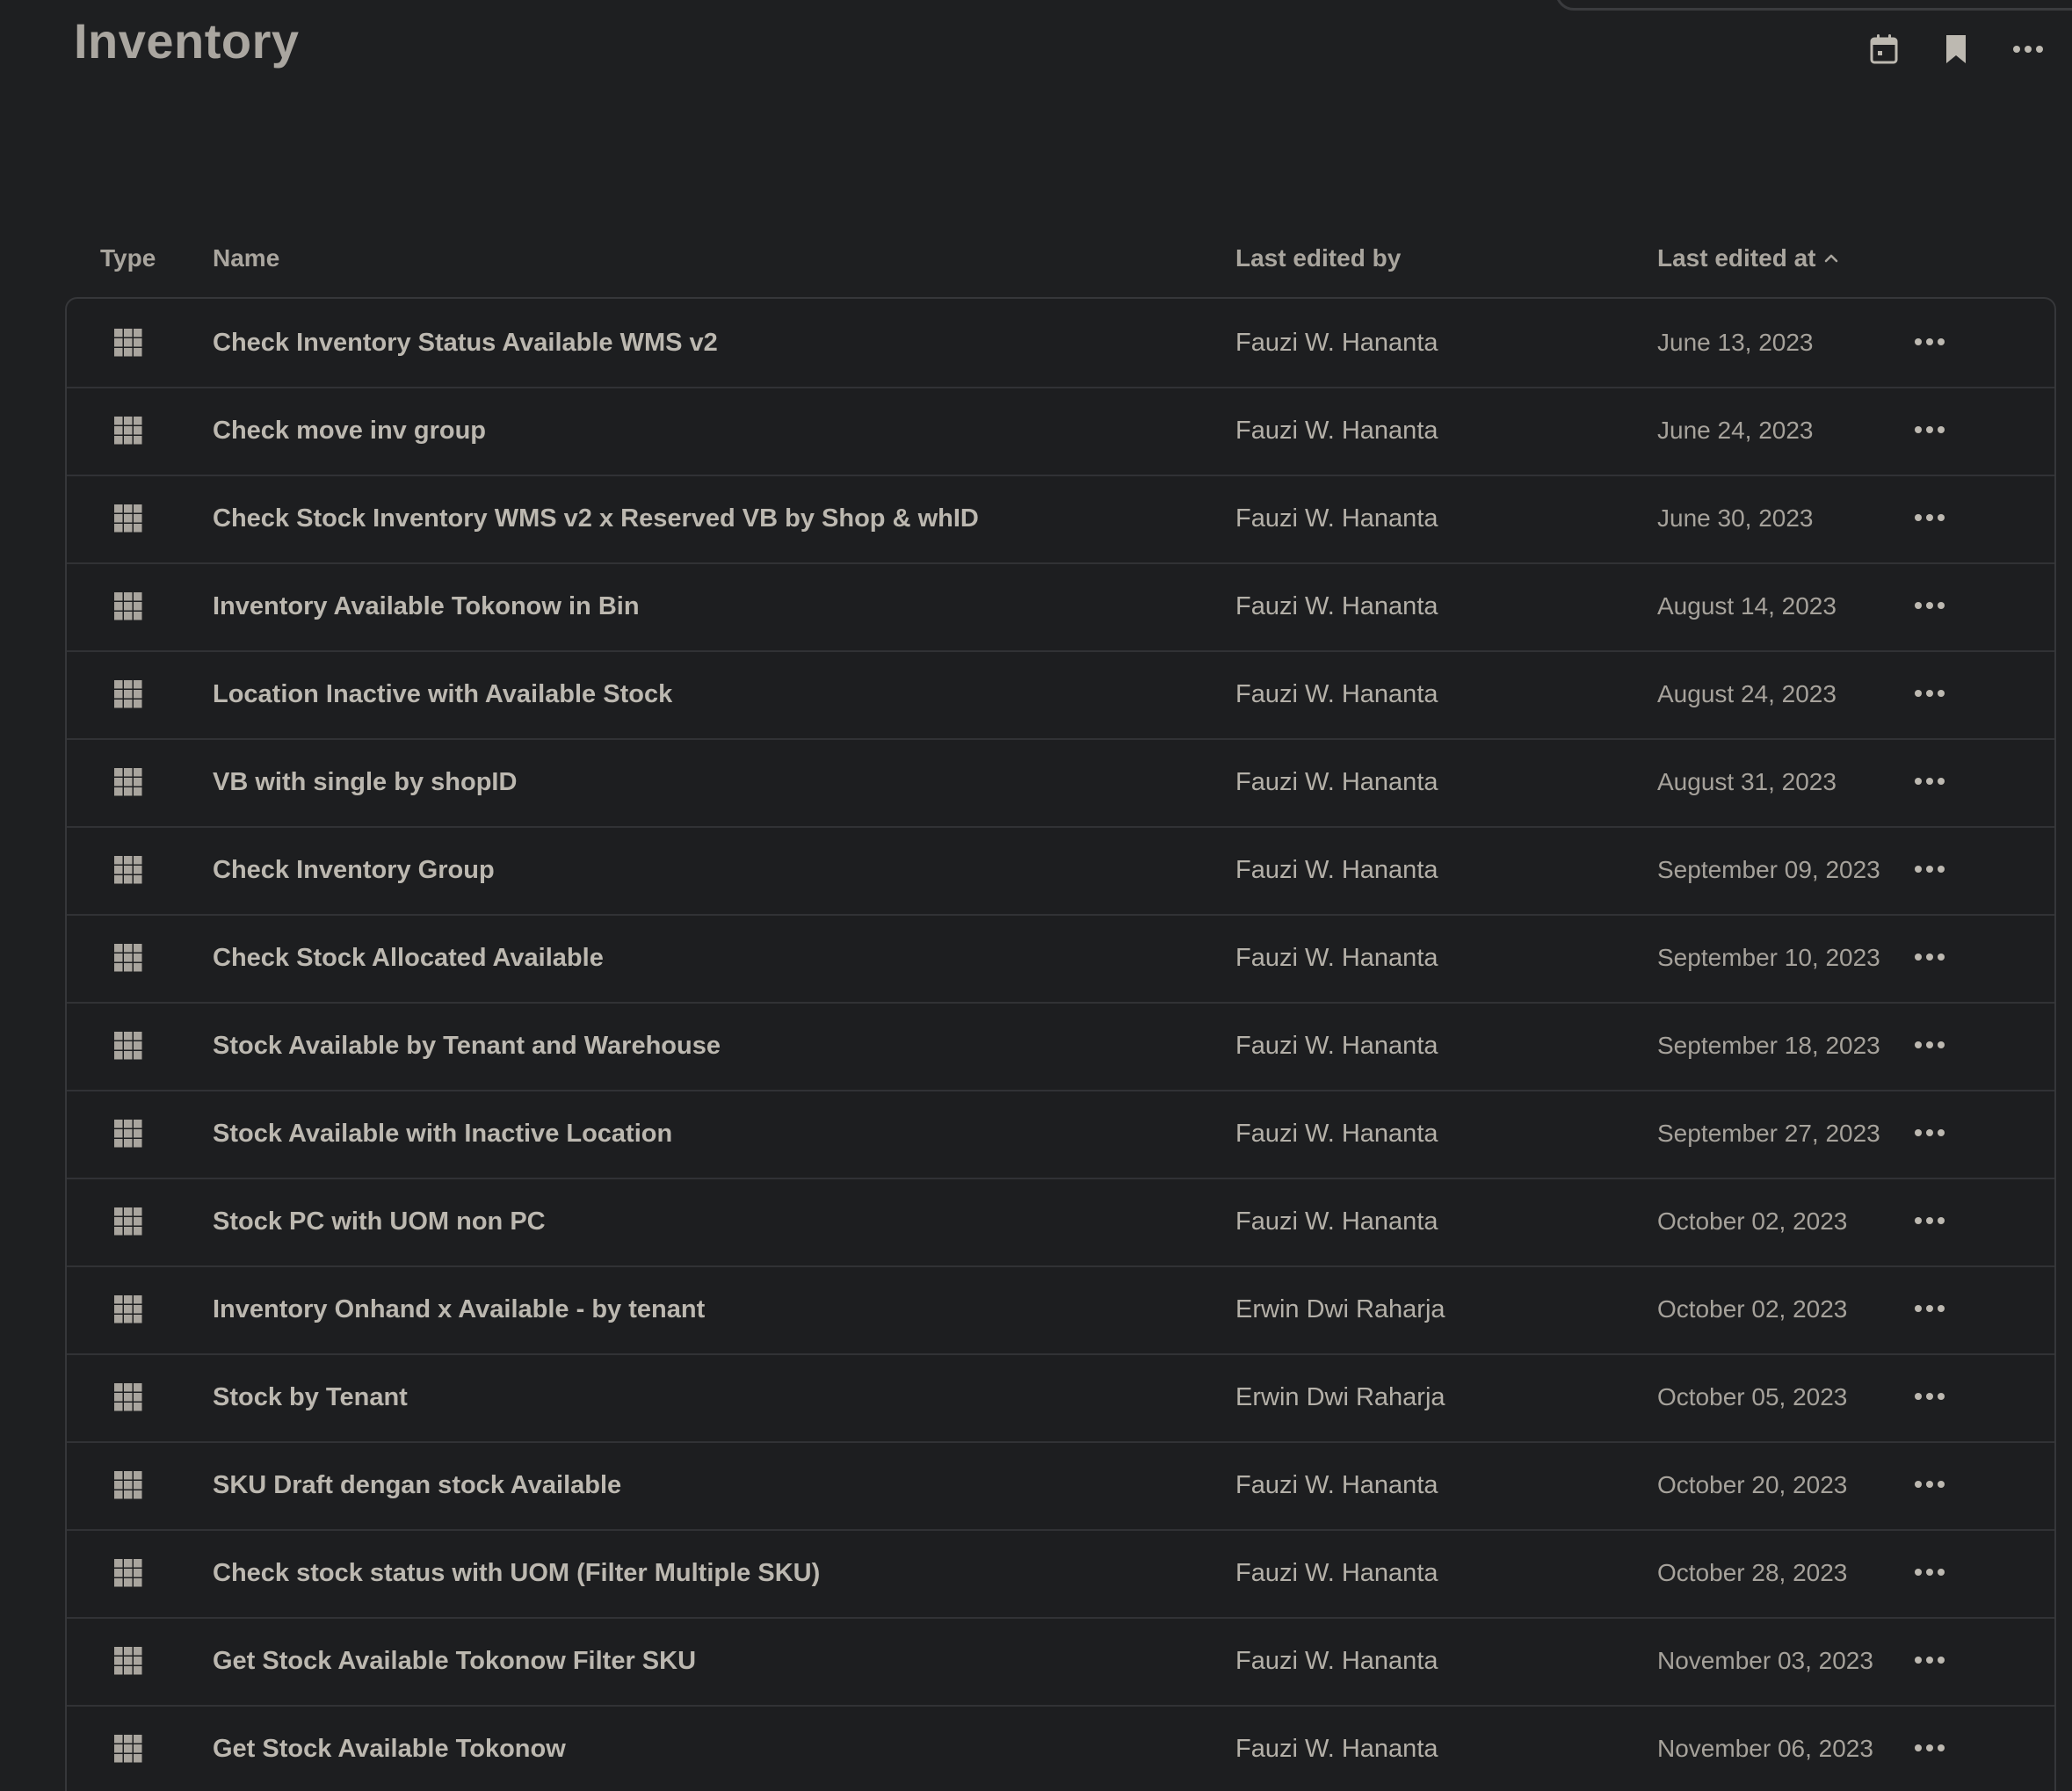 The width and height of the screenshot is (2072, 1791). Describe the element at coordinates (365, 782) in the screenshot. I see `row-name: VB with single by shopID` at that location.